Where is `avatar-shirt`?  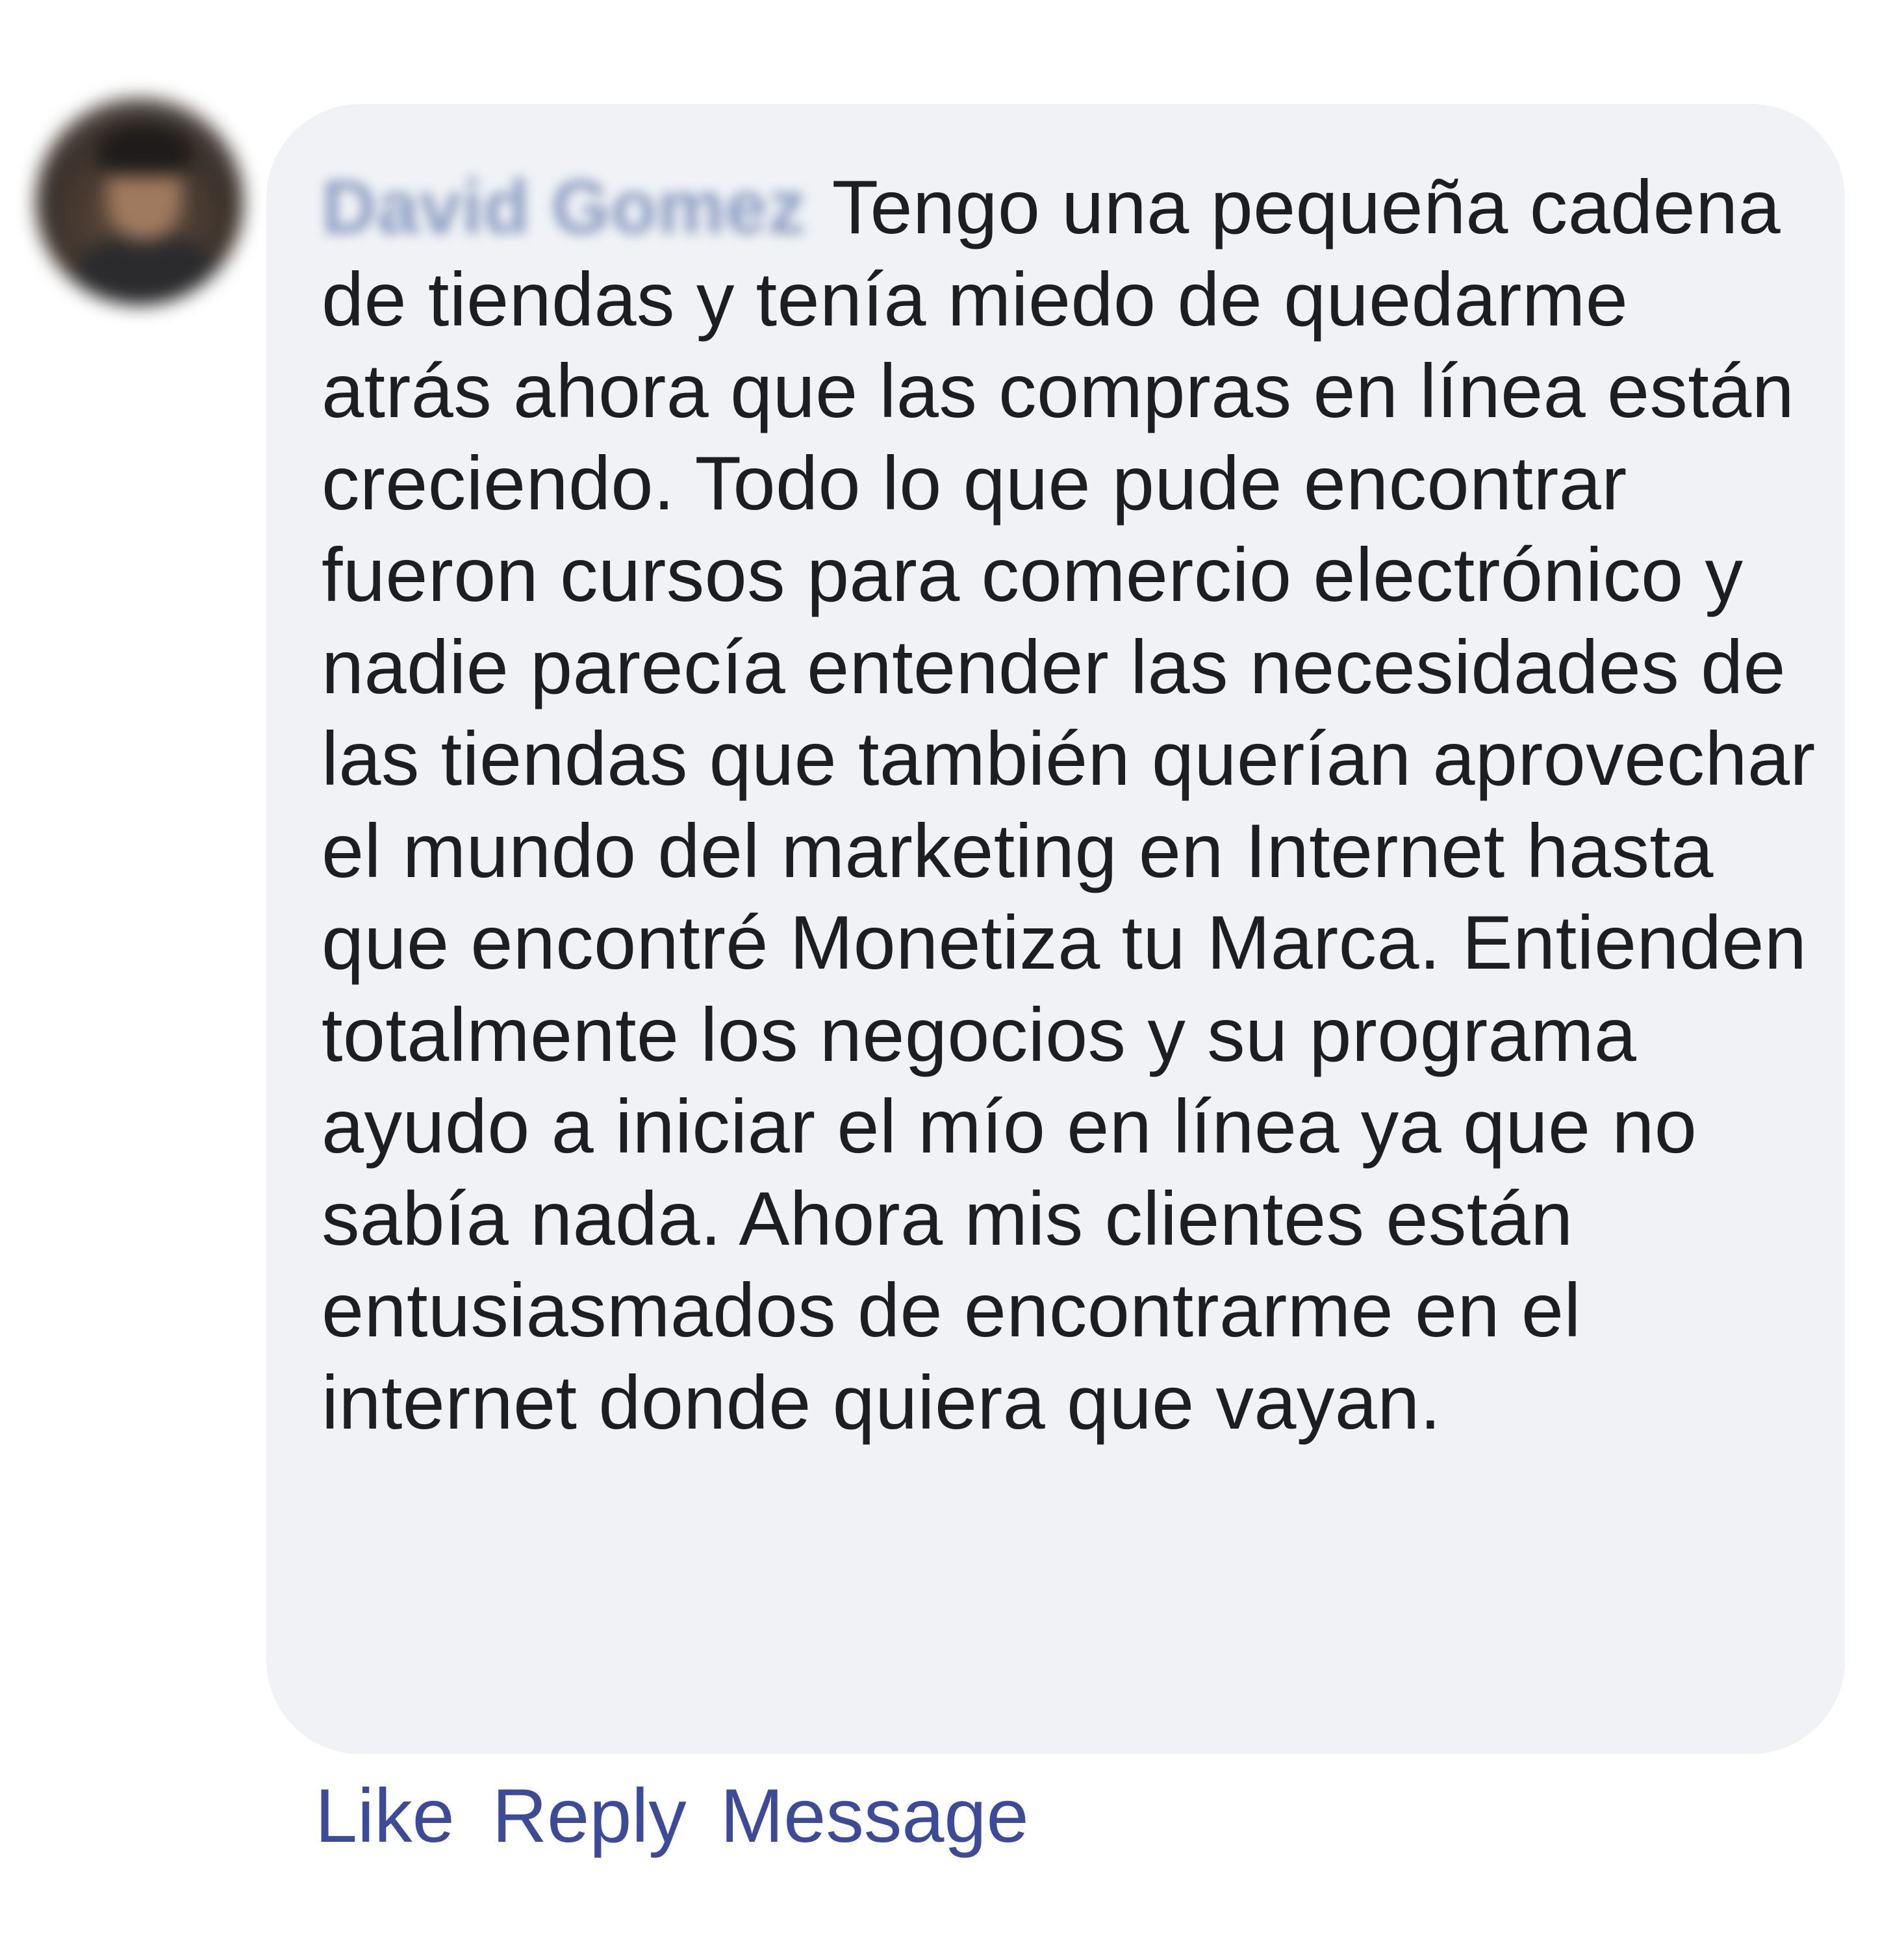
avatar-shirt is located at coordinates (147, 269).